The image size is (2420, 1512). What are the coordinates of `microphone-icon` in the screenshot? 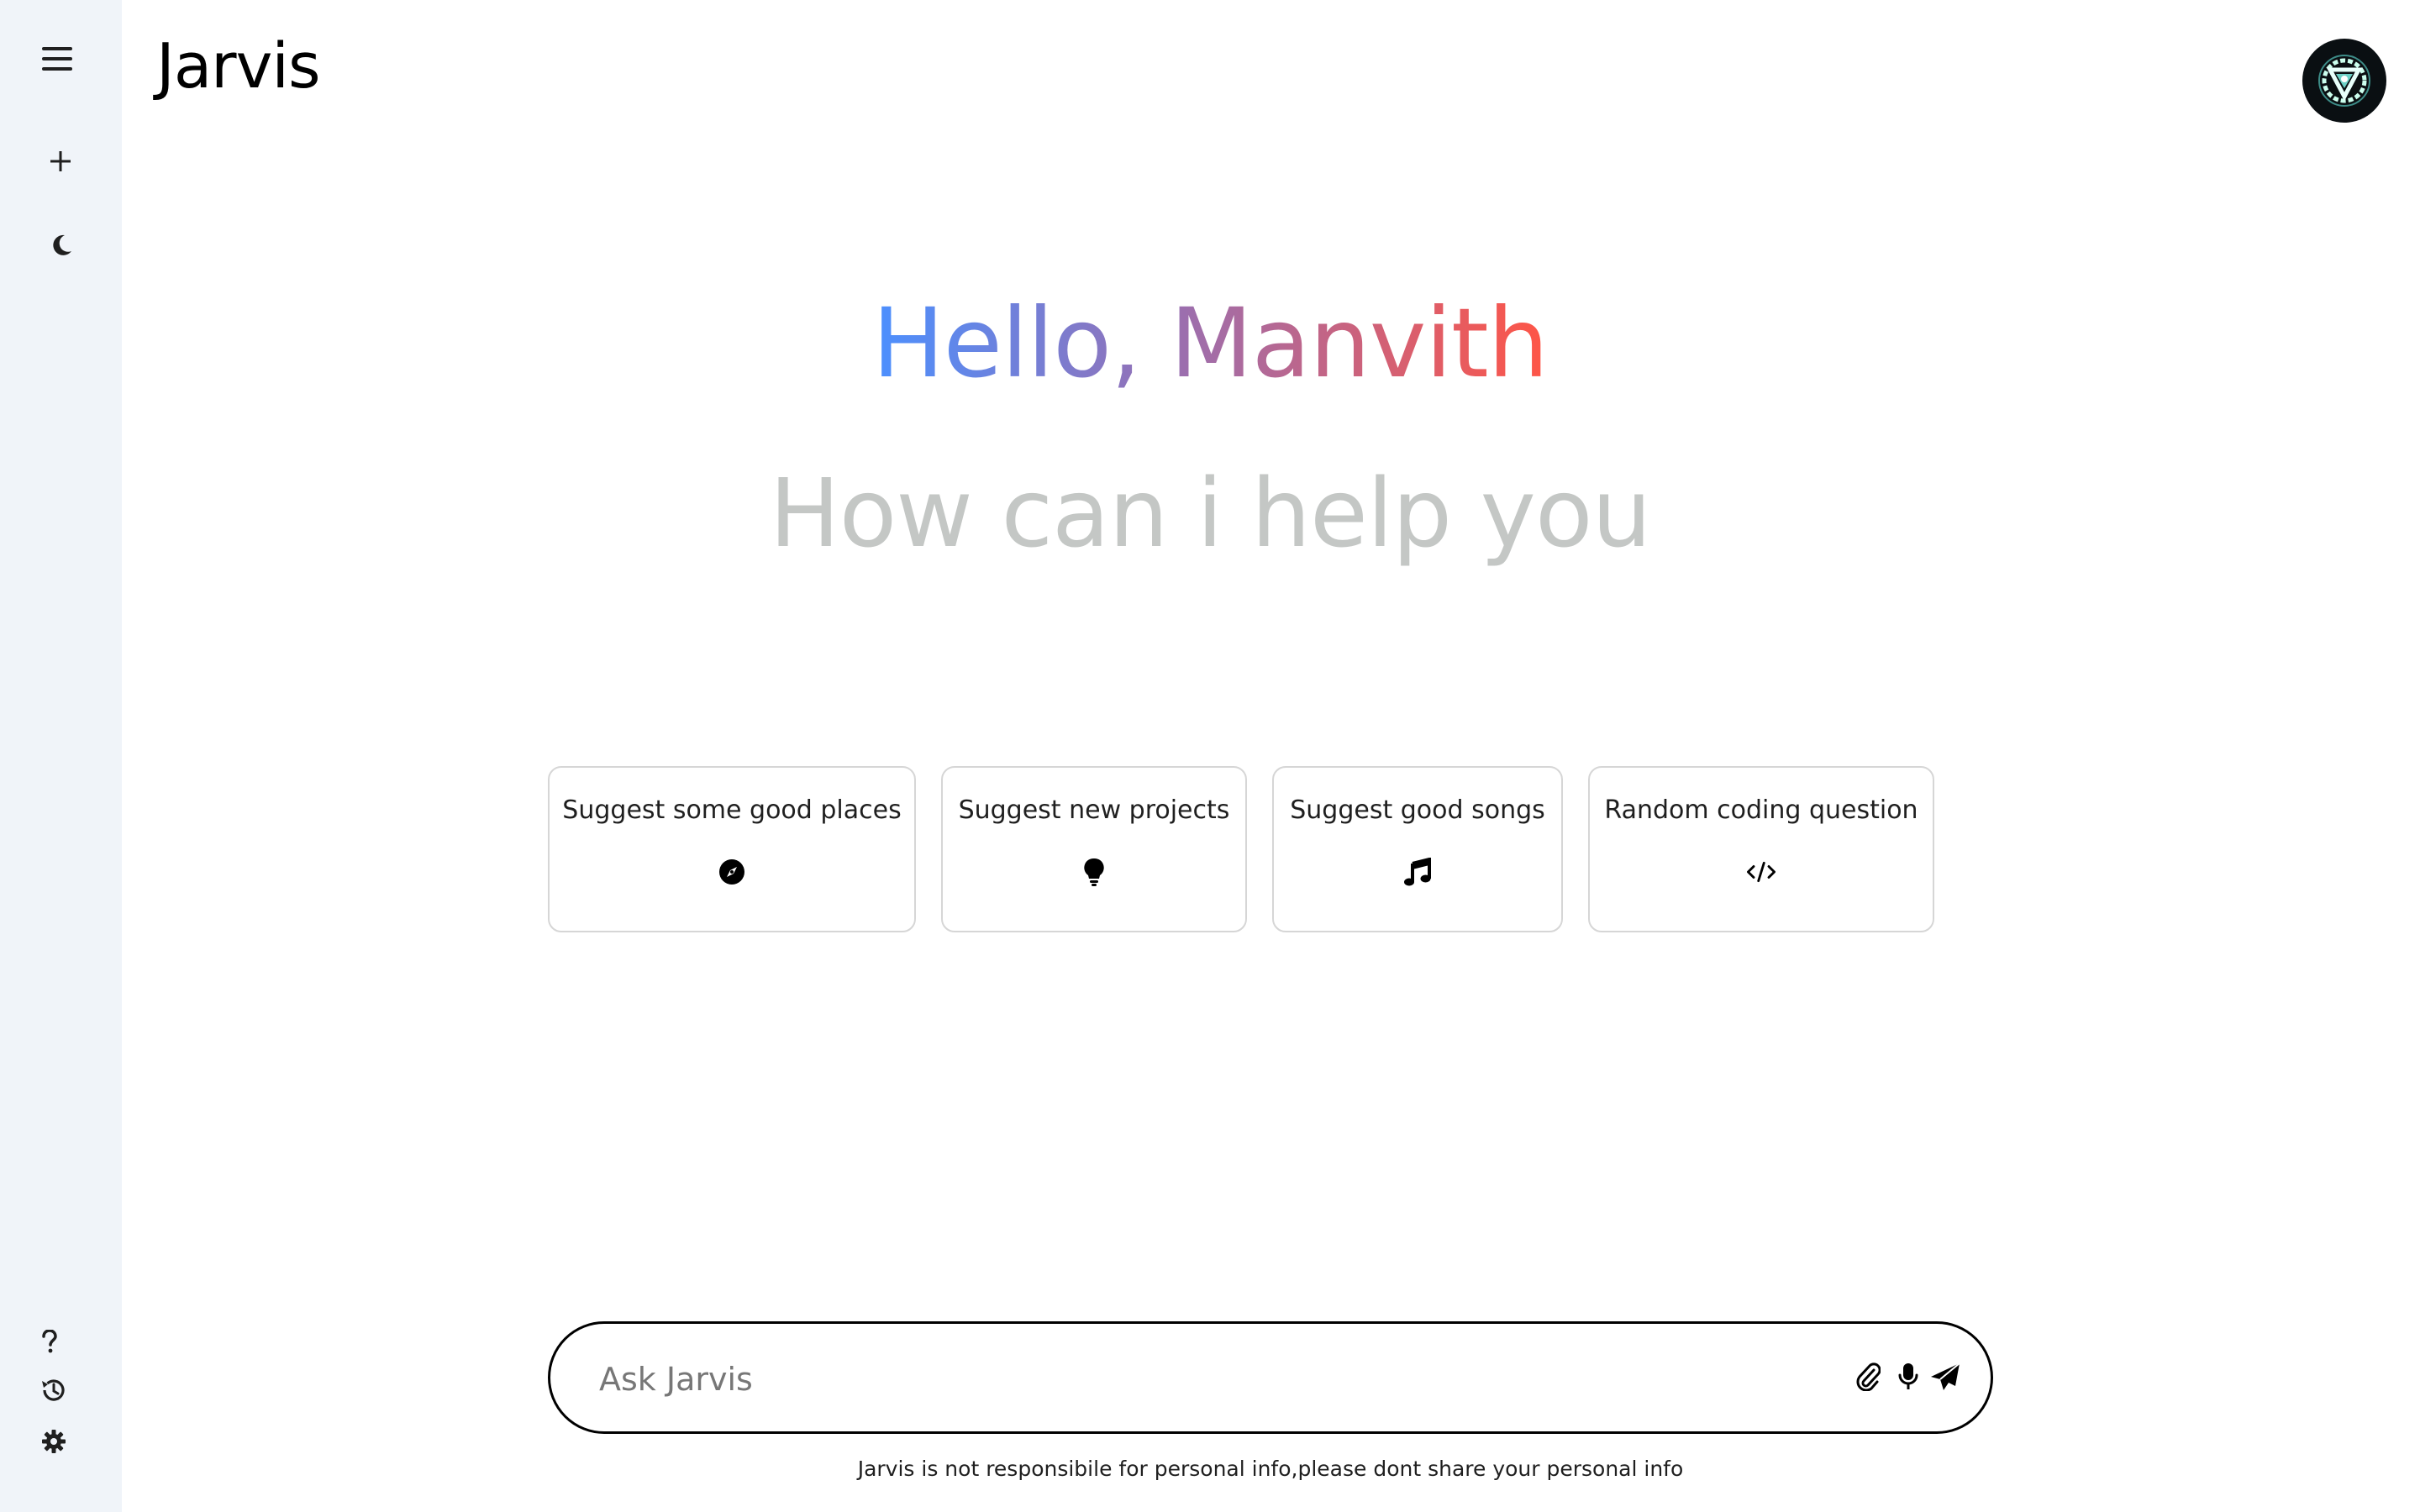 It's located at (1908, 1377).